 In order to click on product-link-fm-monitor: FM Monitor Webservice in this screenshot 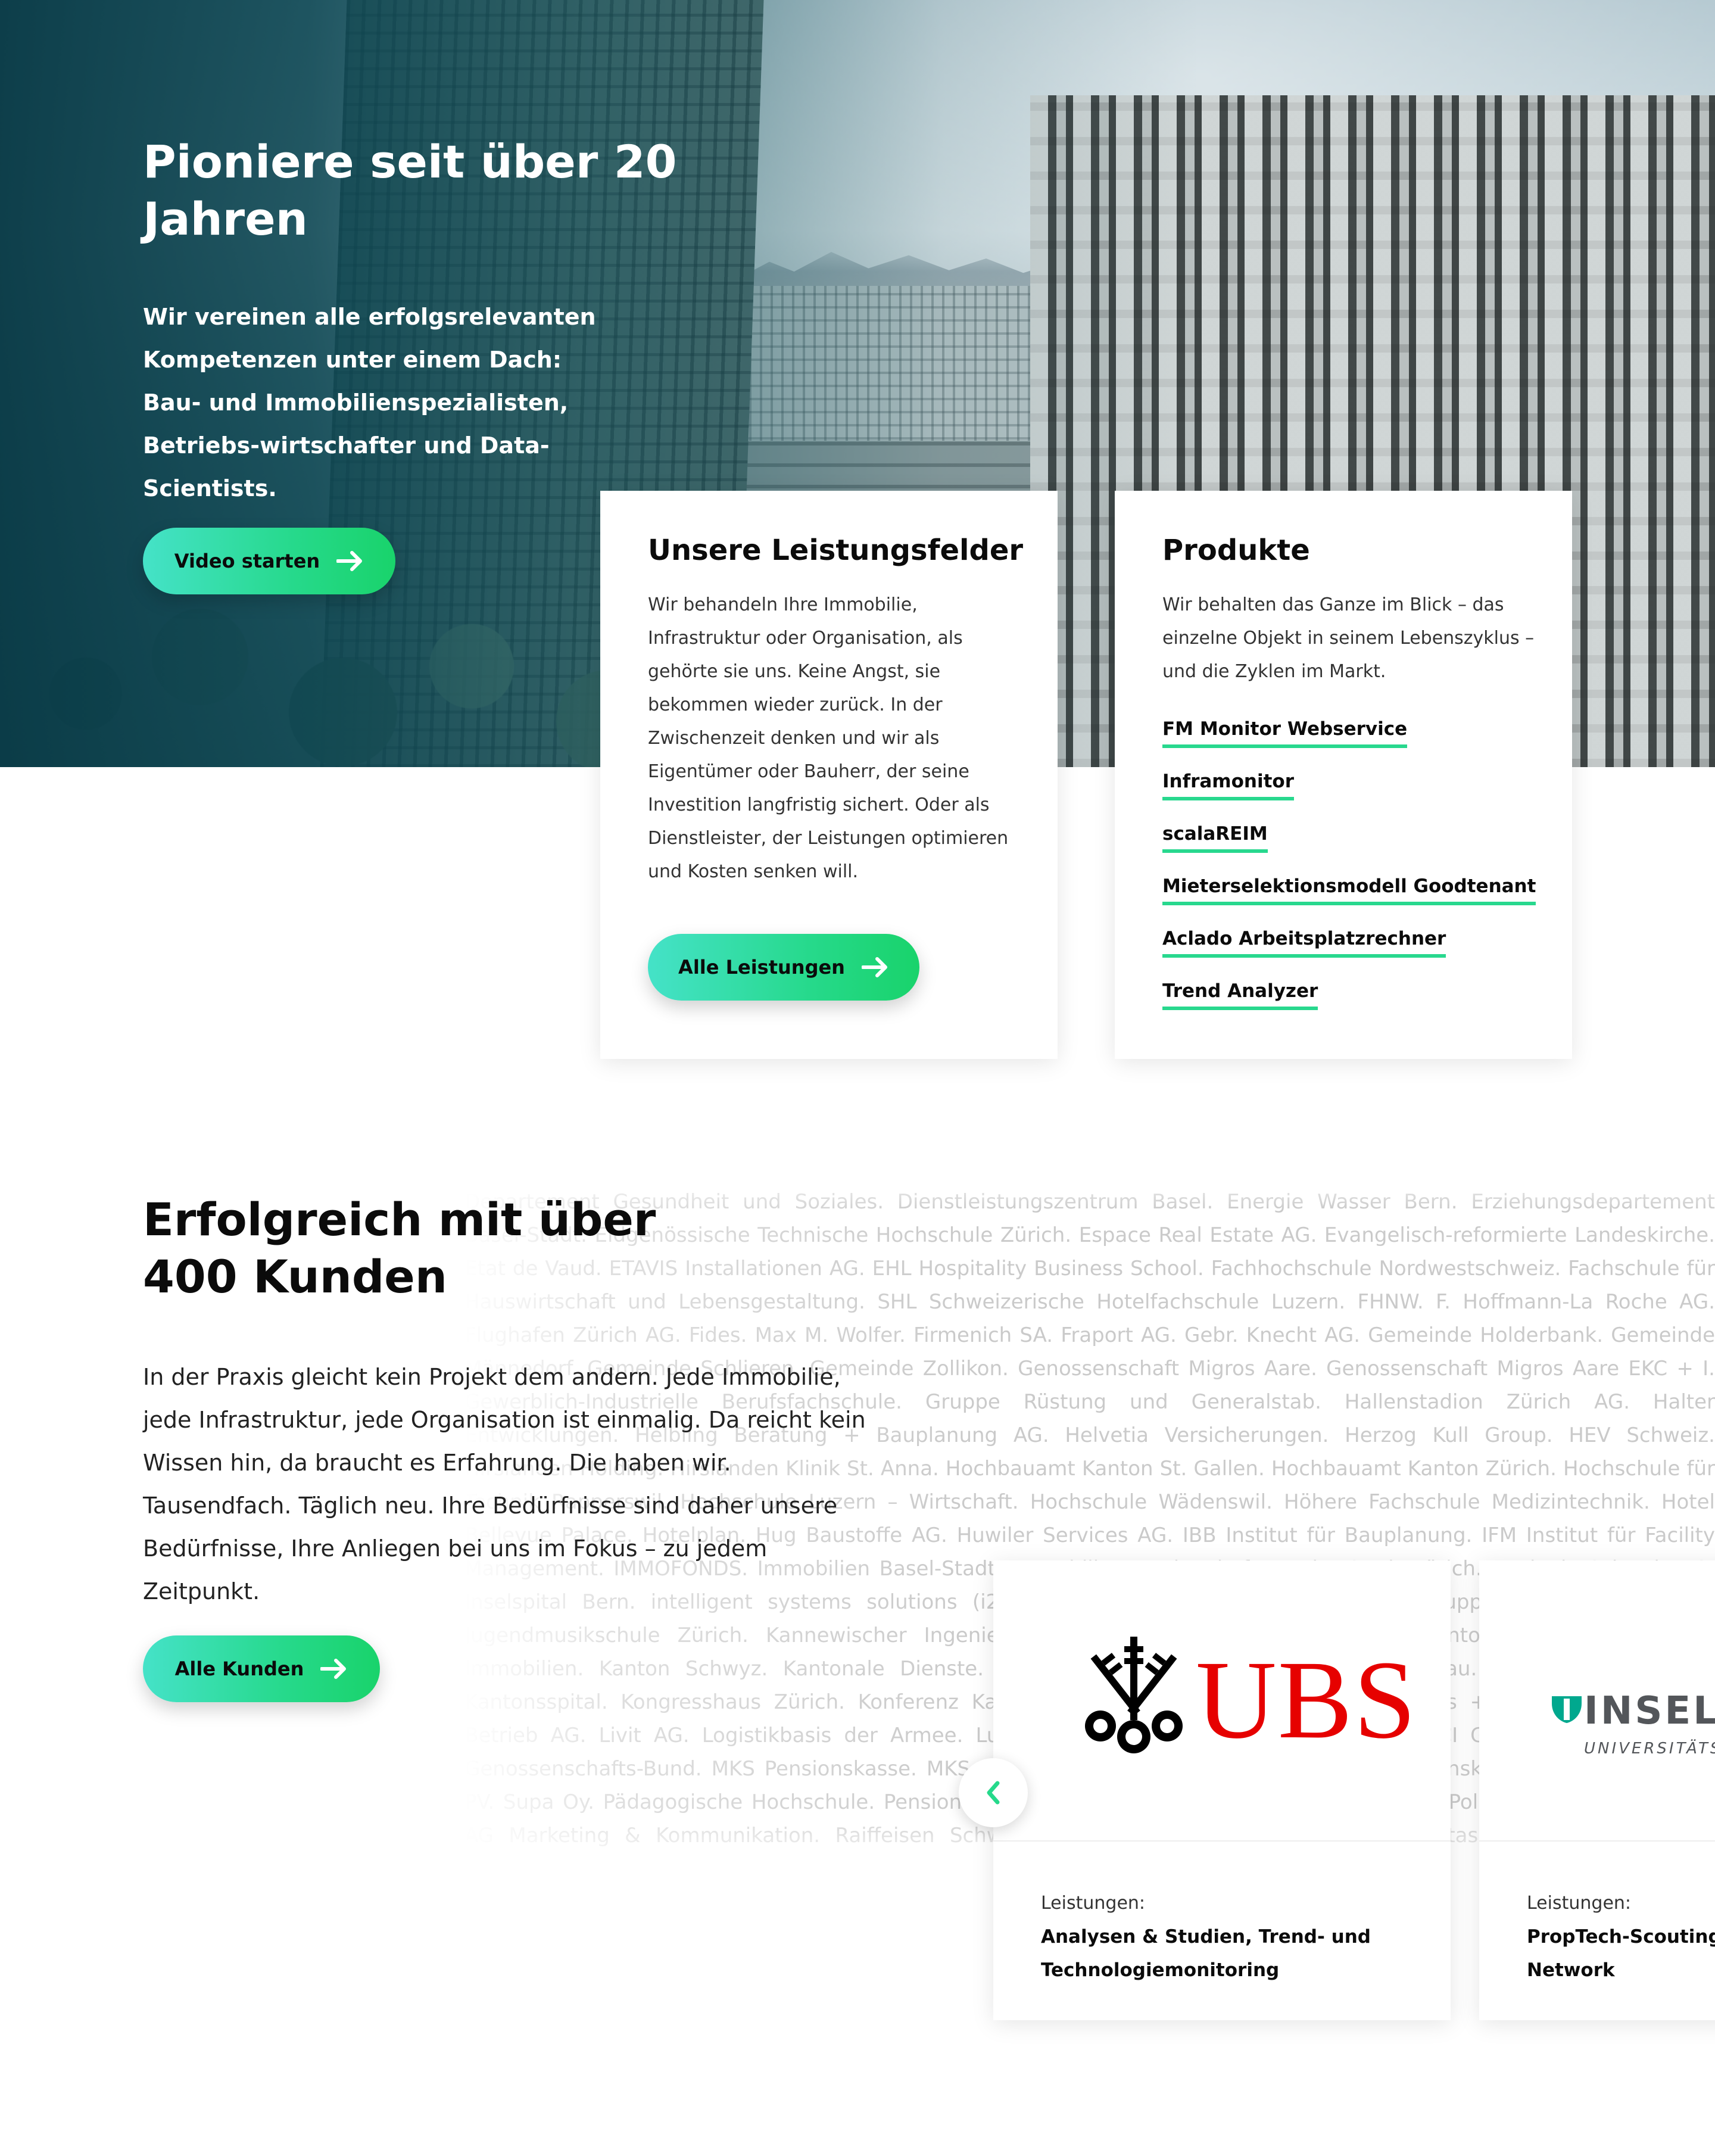, I will do `click(1285, 731)`.